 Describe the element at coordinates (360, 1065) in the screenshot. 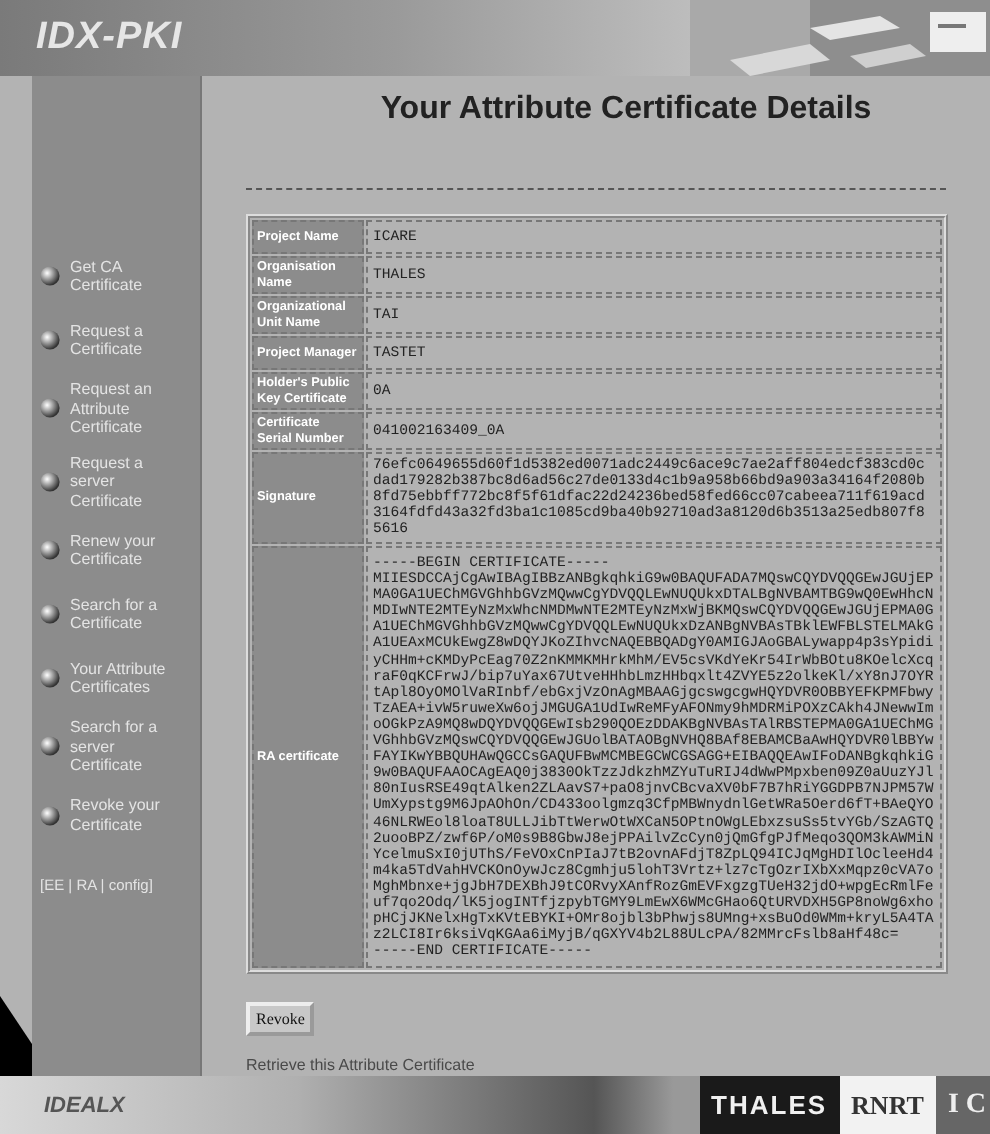

I see `retrieve-link: Retrieve this Attribute Certificate` at that location.